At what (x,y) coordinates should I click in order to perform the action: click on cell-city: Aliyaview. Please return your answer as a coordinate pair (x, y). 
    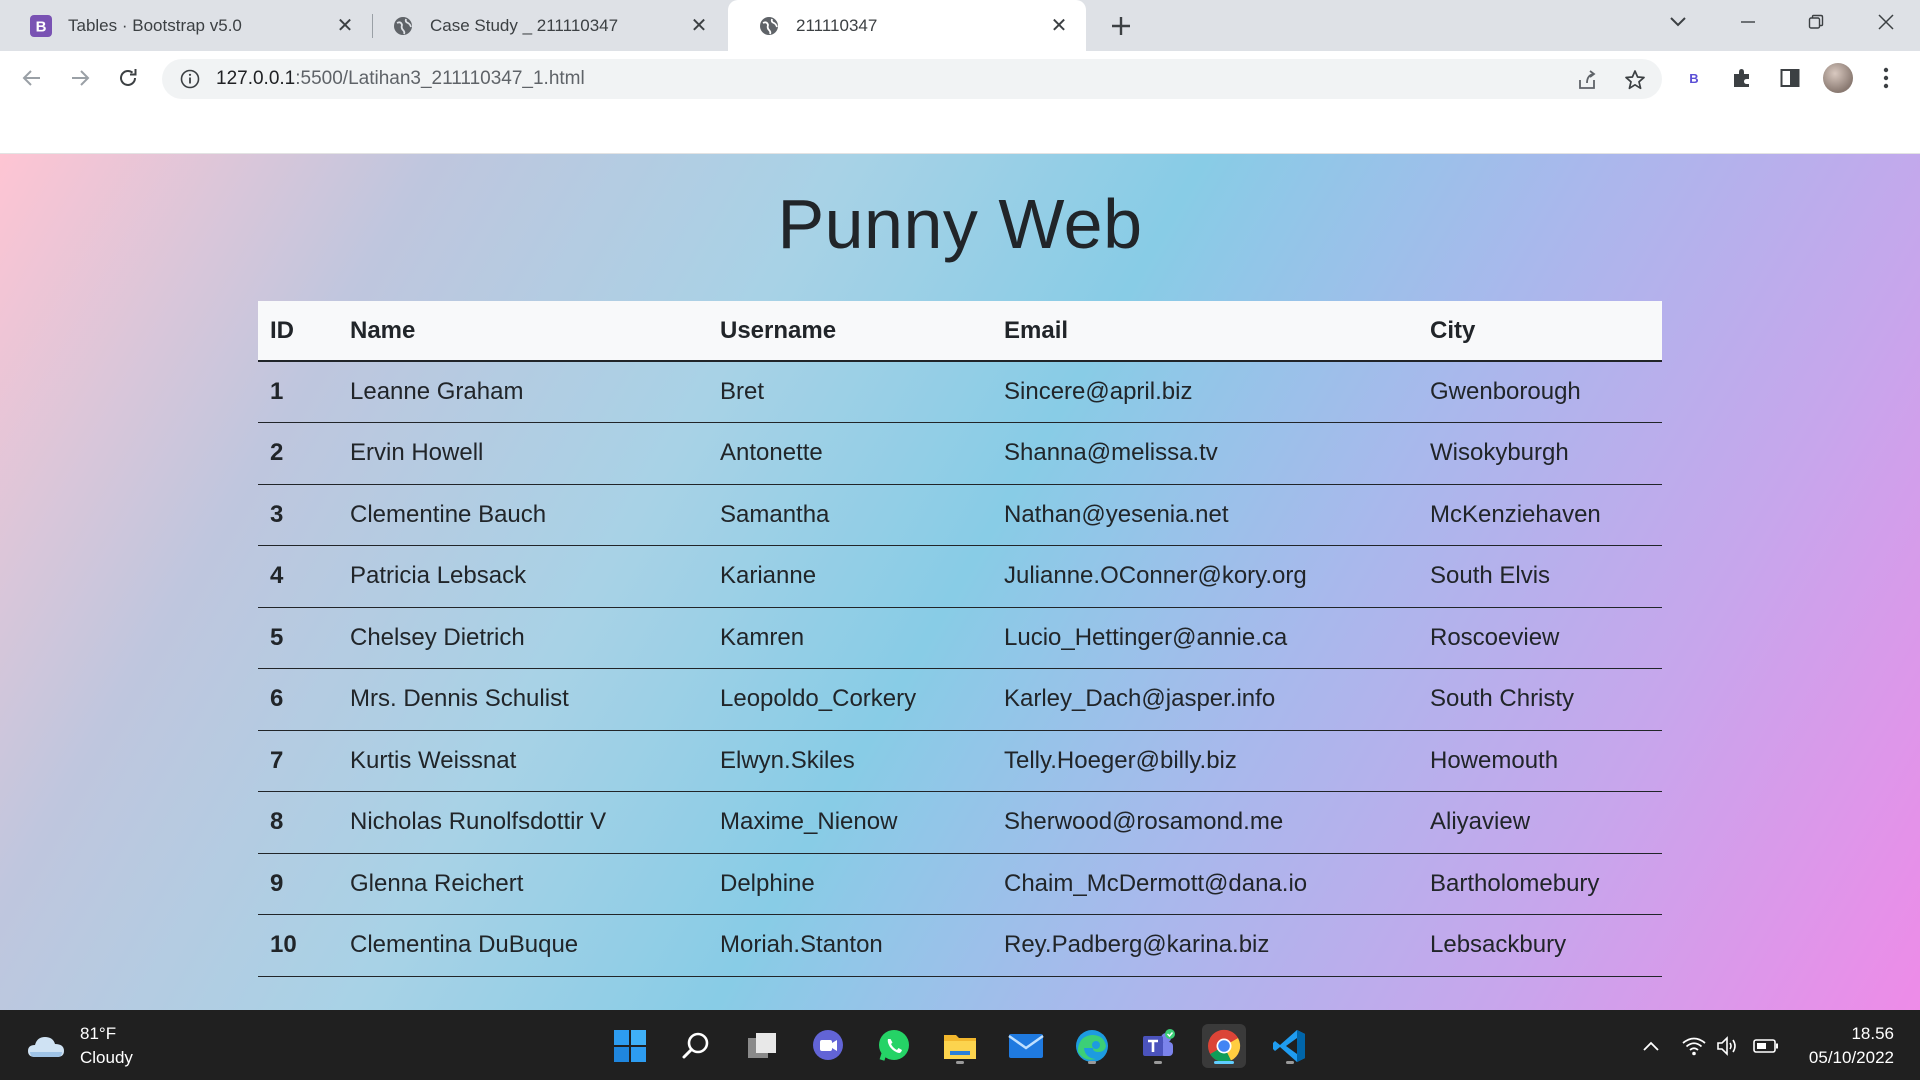
    Looking at the image, I should click on (1540, 822).